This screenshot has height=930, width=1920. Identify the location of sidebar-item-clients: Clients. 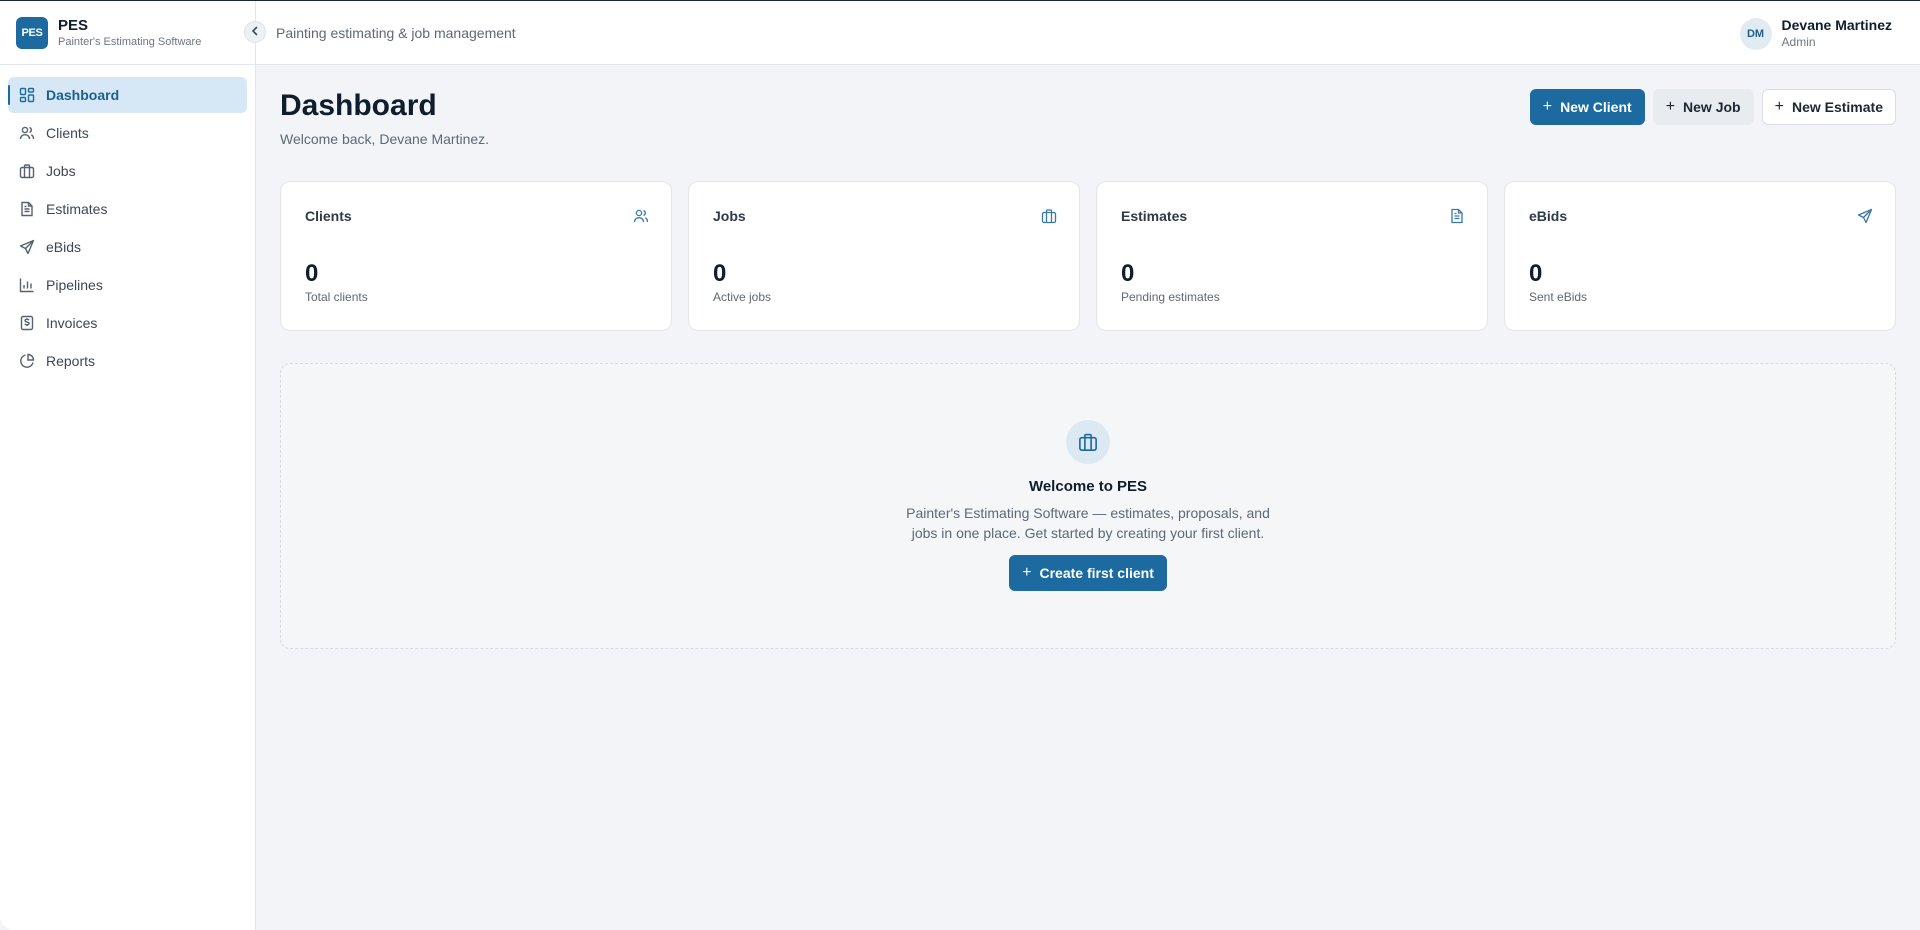
(127, 133).